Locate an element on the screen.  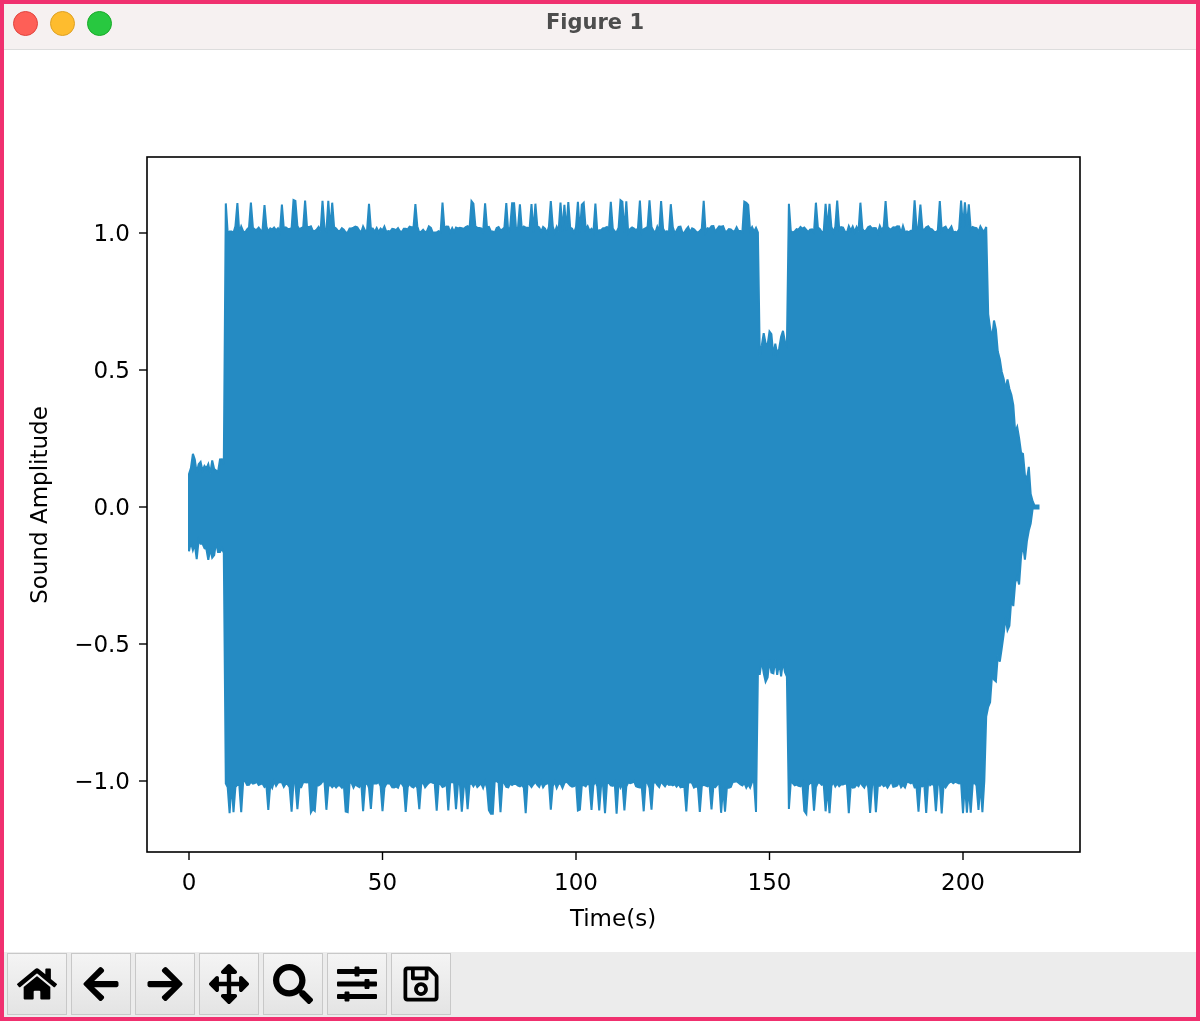
x-tick-label: 200 is located at coordinates (963, 882).